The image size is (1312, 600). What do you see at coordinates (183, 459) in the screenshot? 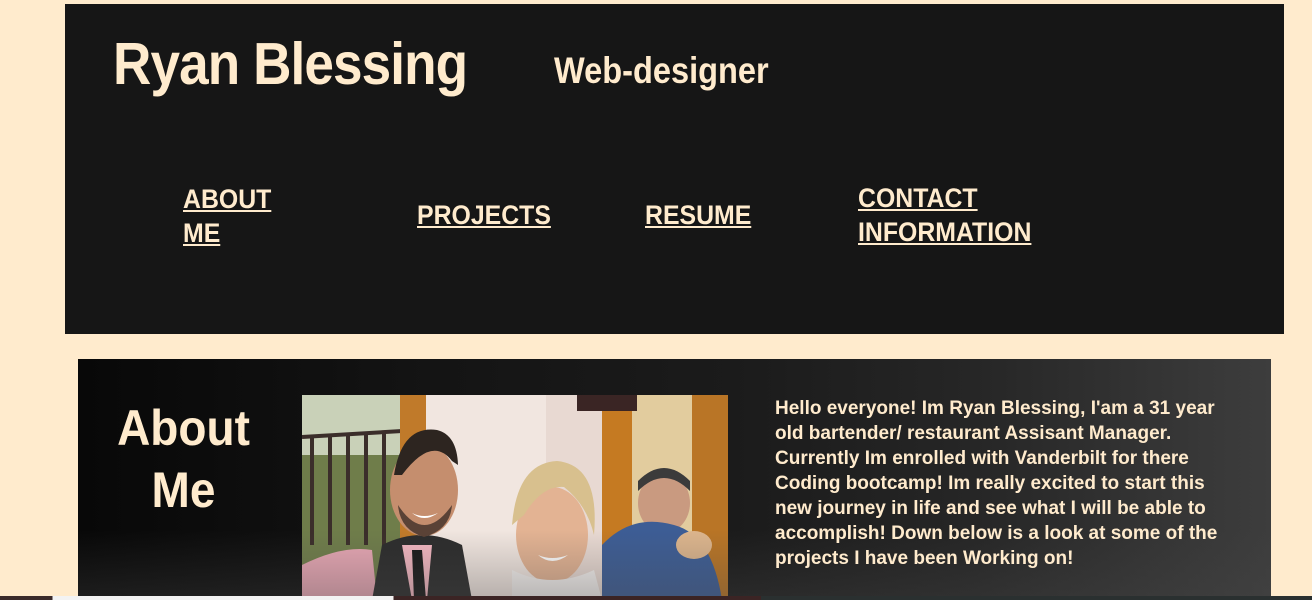
I see `about-heading: About Me` at bounding box center [183, 459].